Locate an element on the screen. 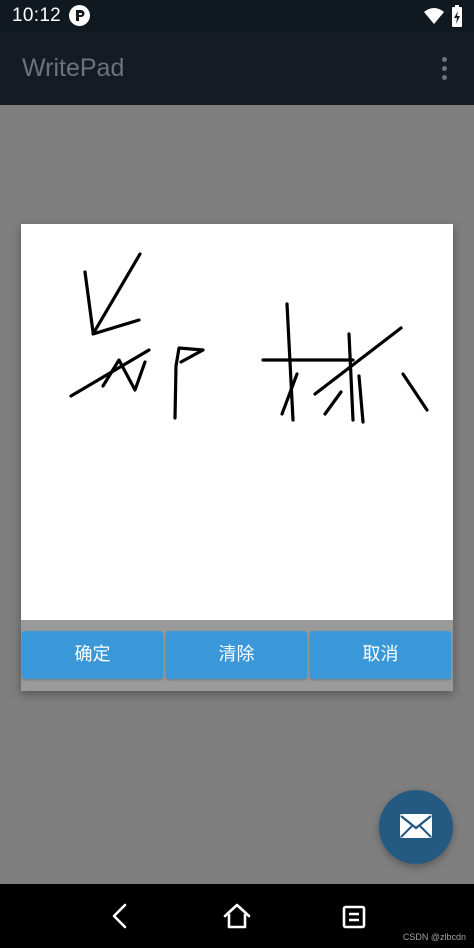  mail-icon is located at coordinates (416, 826).